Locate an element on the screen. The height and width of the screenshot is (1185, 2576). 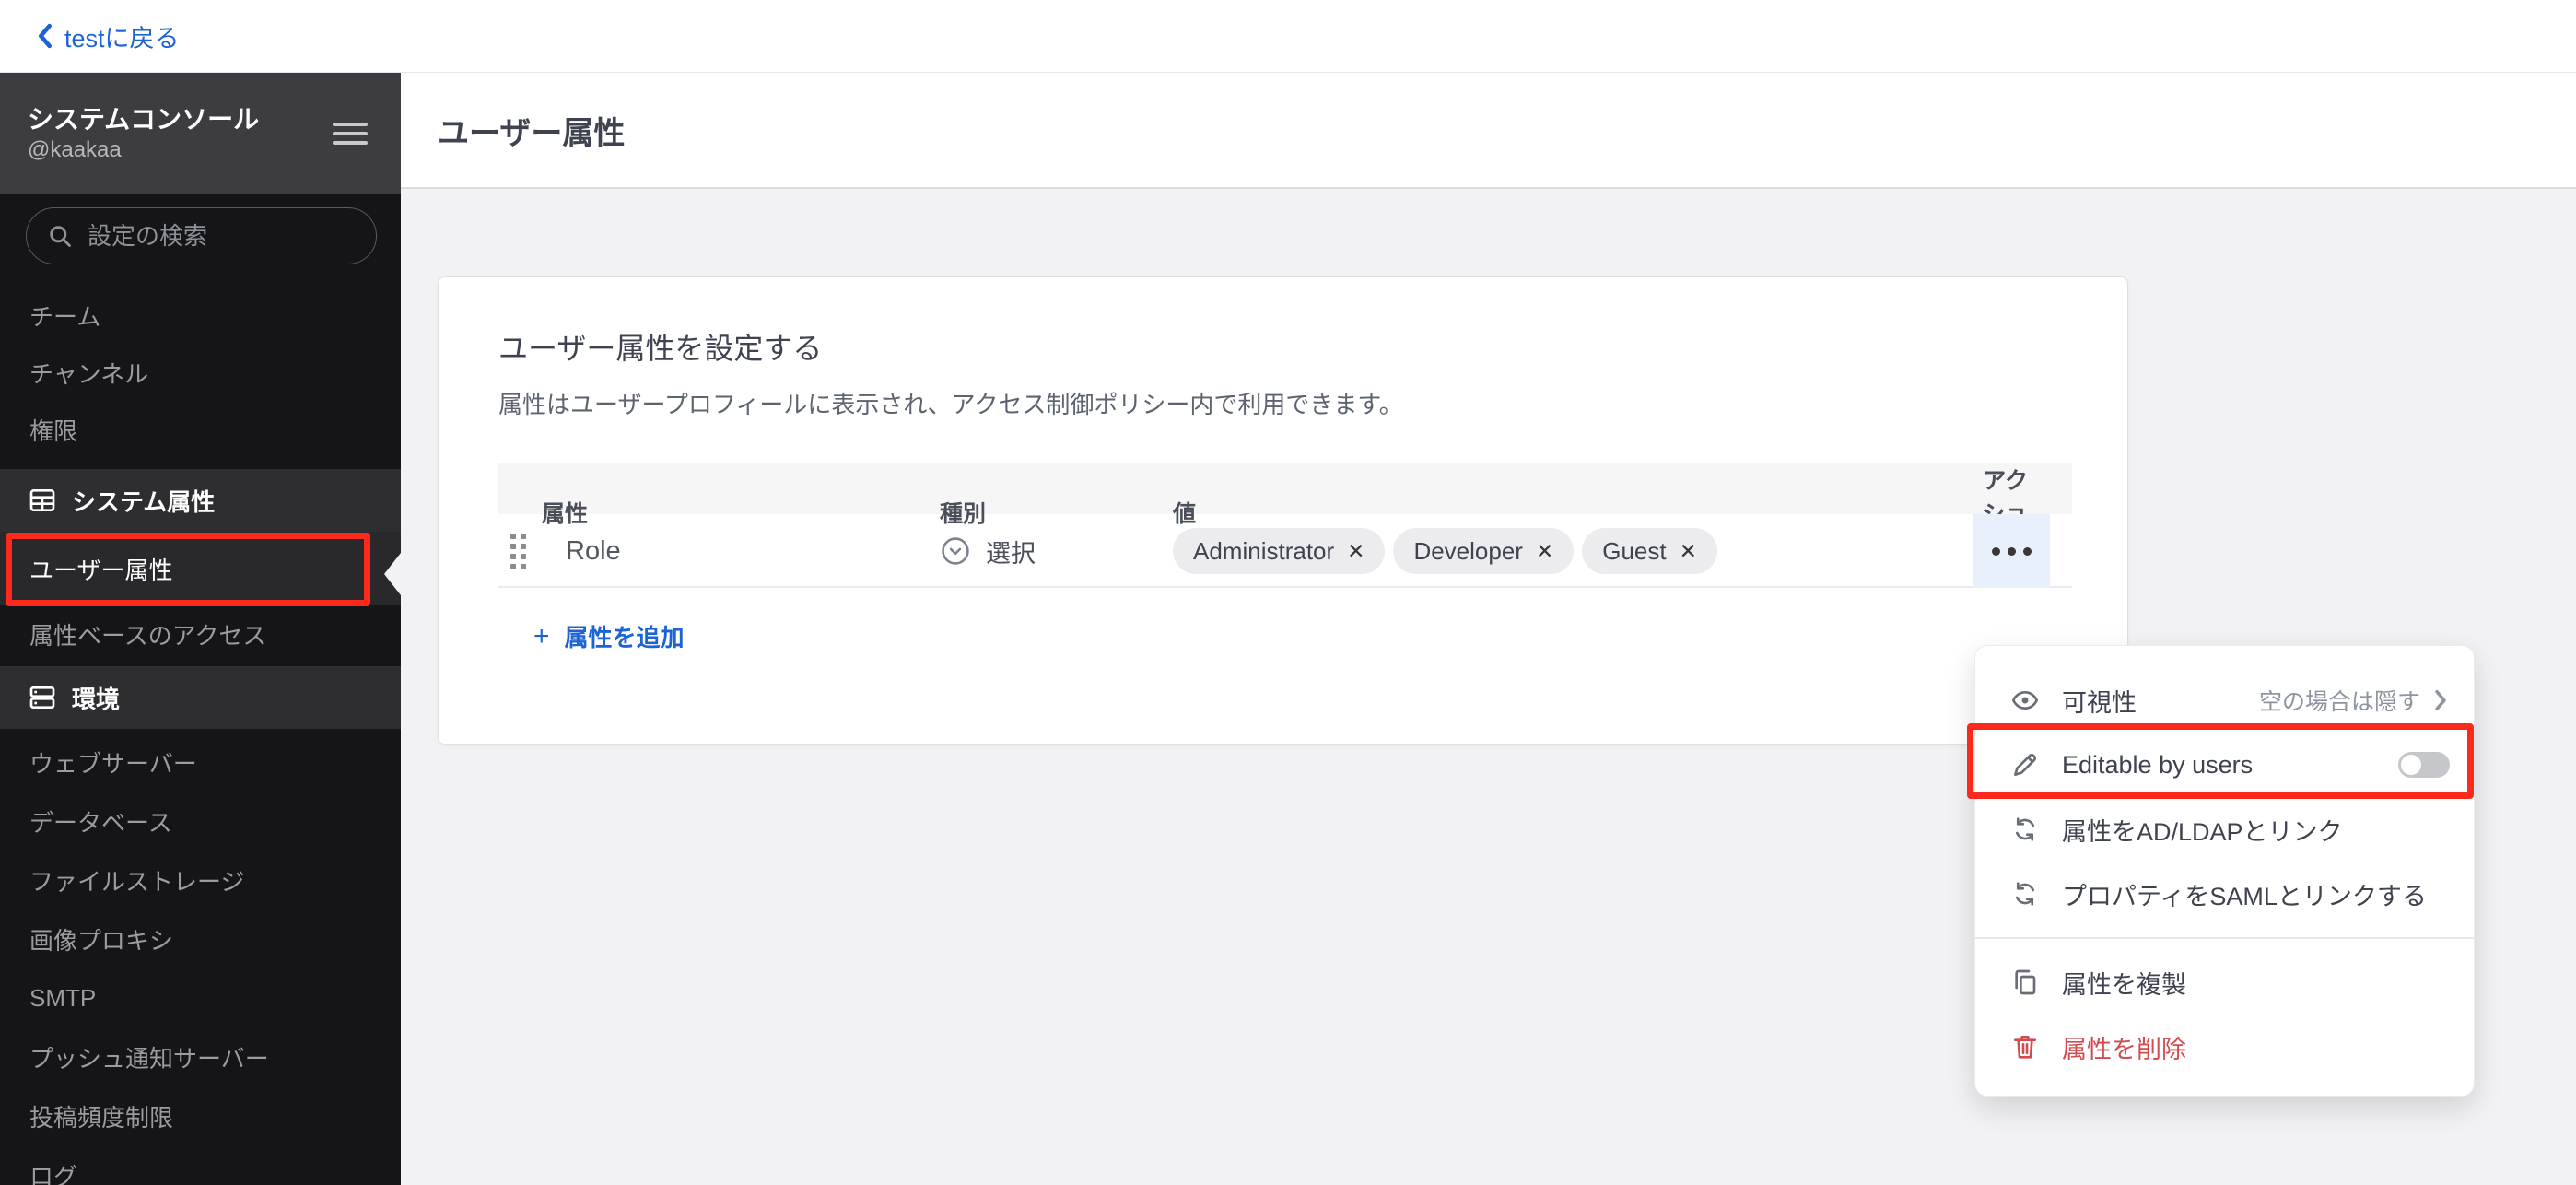
value-chip: Guest ✕ is located at coordinates (1649, 551).